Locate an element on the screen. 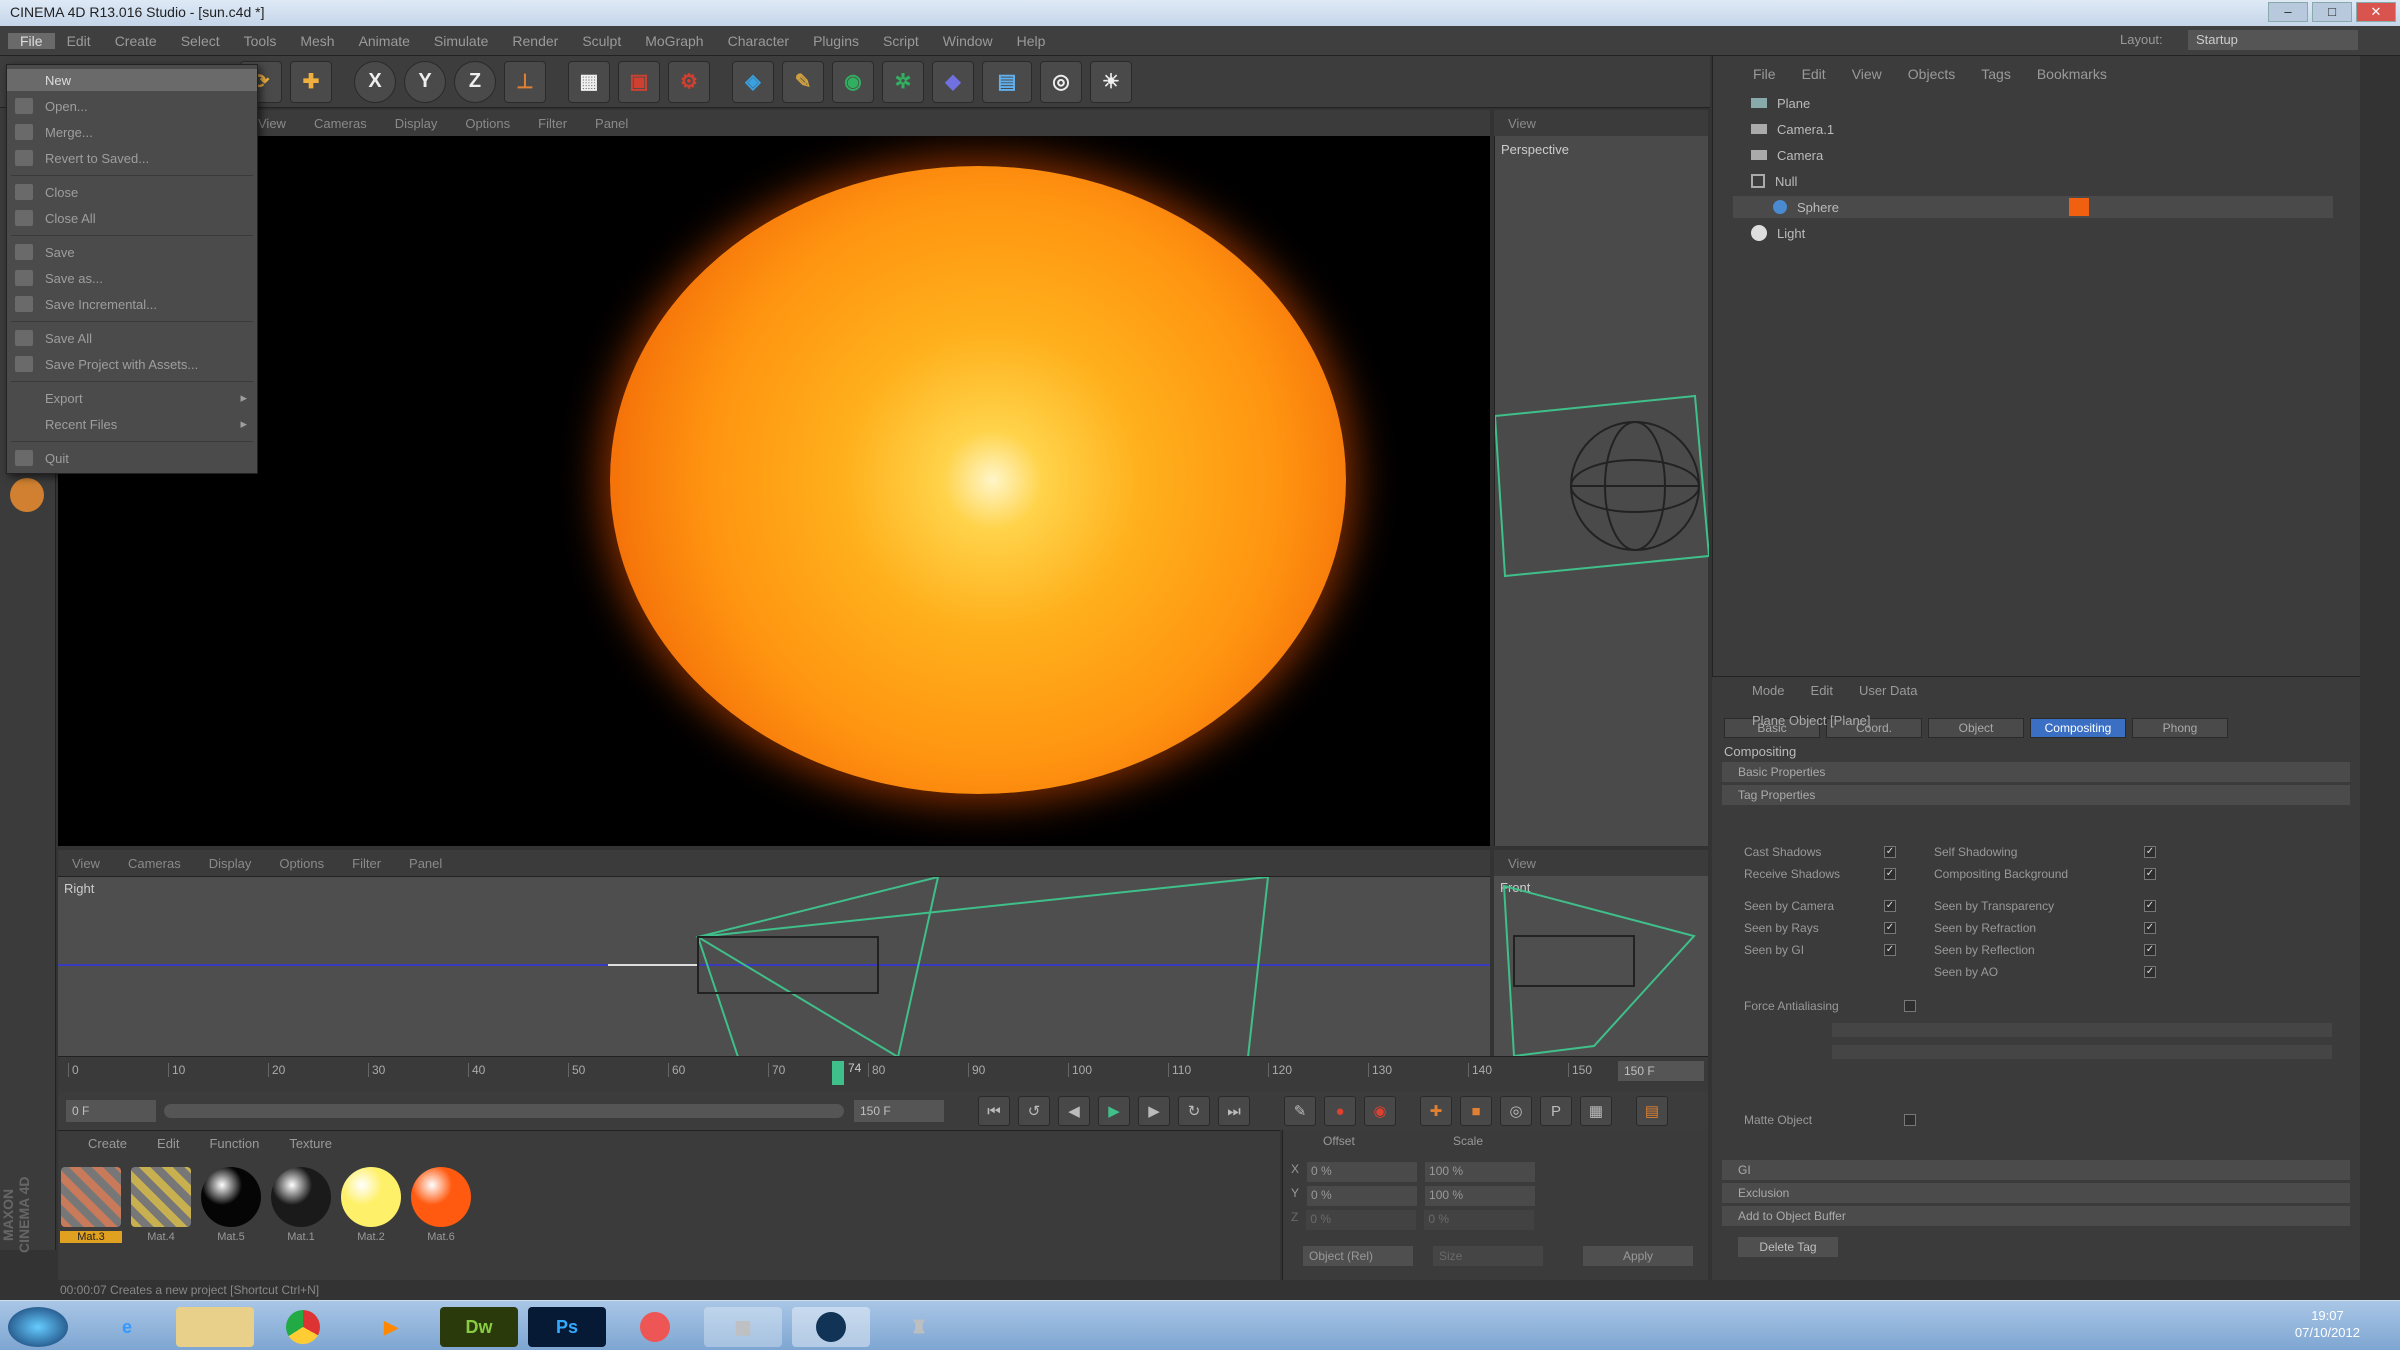 Image resolution: width=2400 pixels, height=1350 pixels. array-icon: ✲ is located at coordinates (903, 81).